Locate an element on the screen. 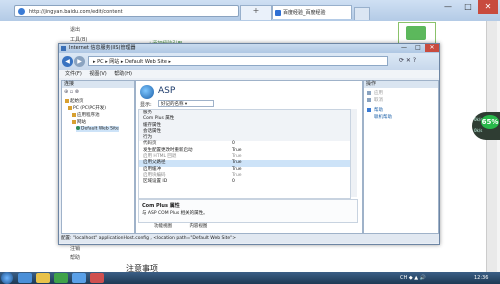  clock: 12:36 is located at coordinates (481, 278).